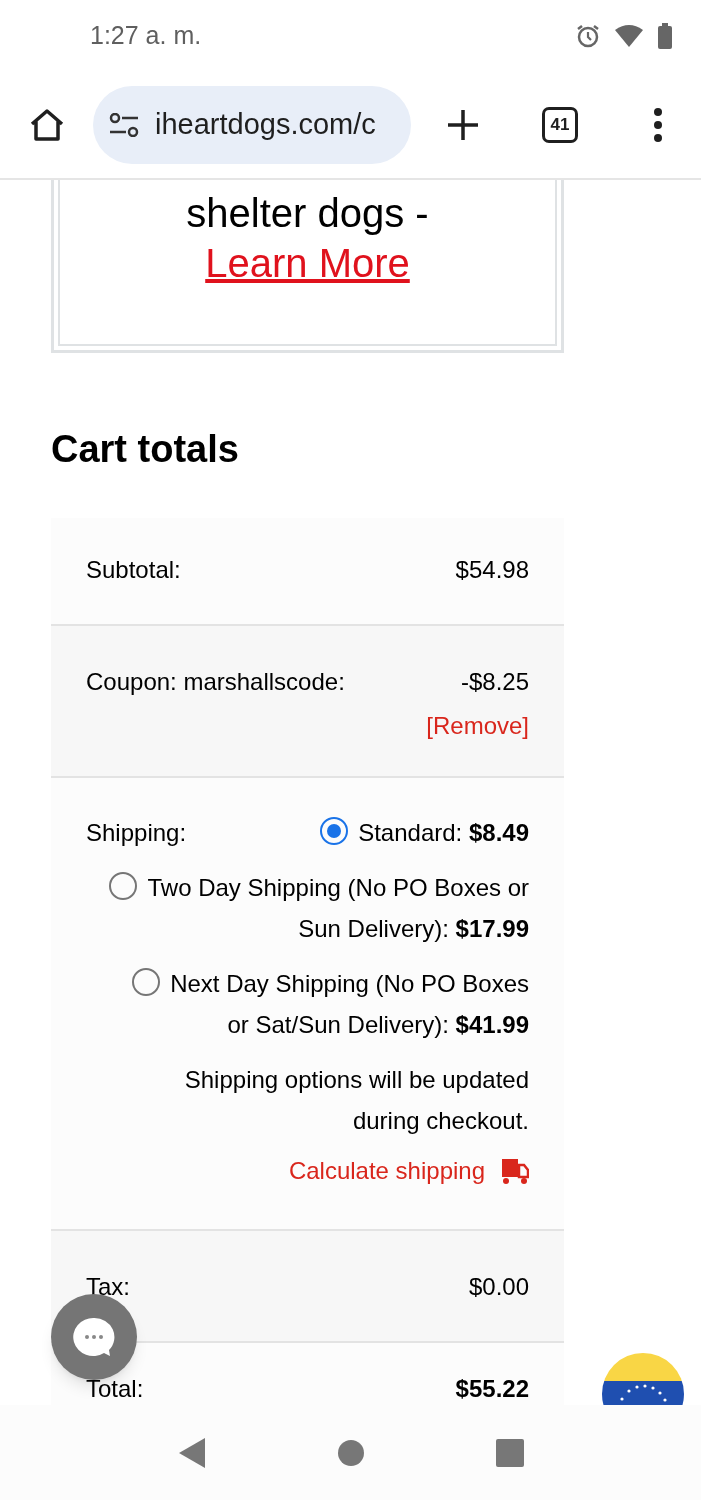 The height and width of the screenshot is (1500, 701). I want to click on wifi-icon, so click(629, 36).